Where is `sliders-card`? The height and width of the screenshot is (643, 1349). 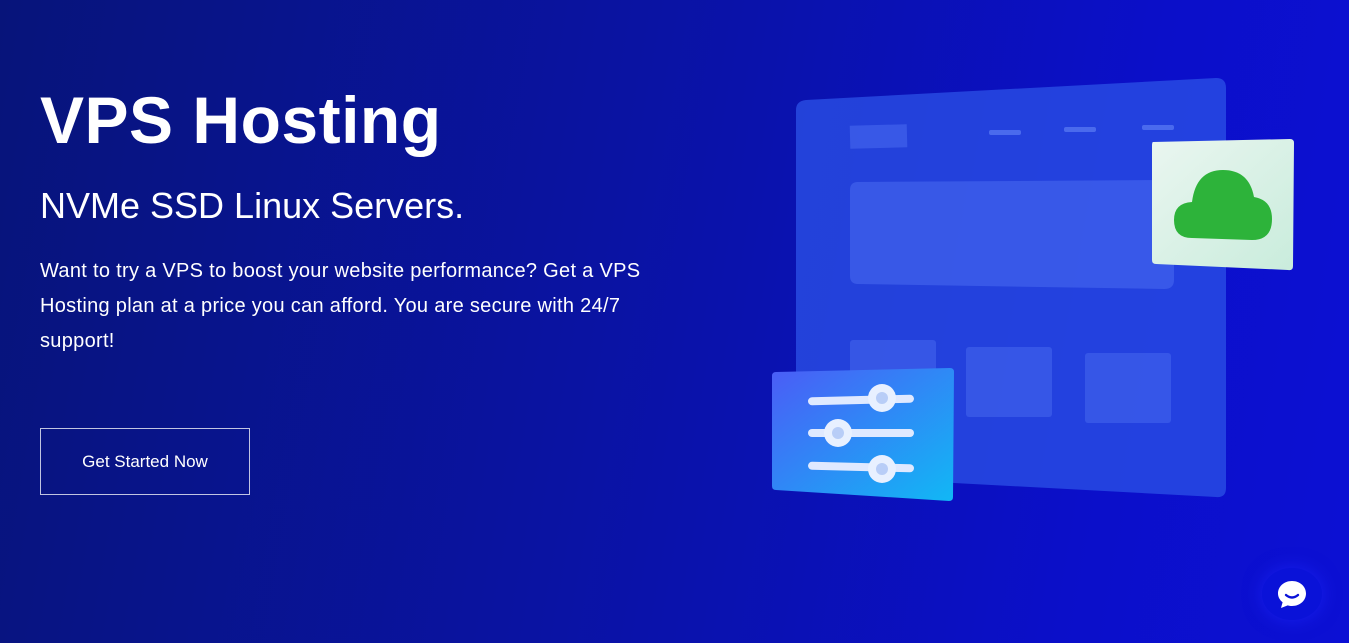
sliders-card is located at coordinates (863, 434).